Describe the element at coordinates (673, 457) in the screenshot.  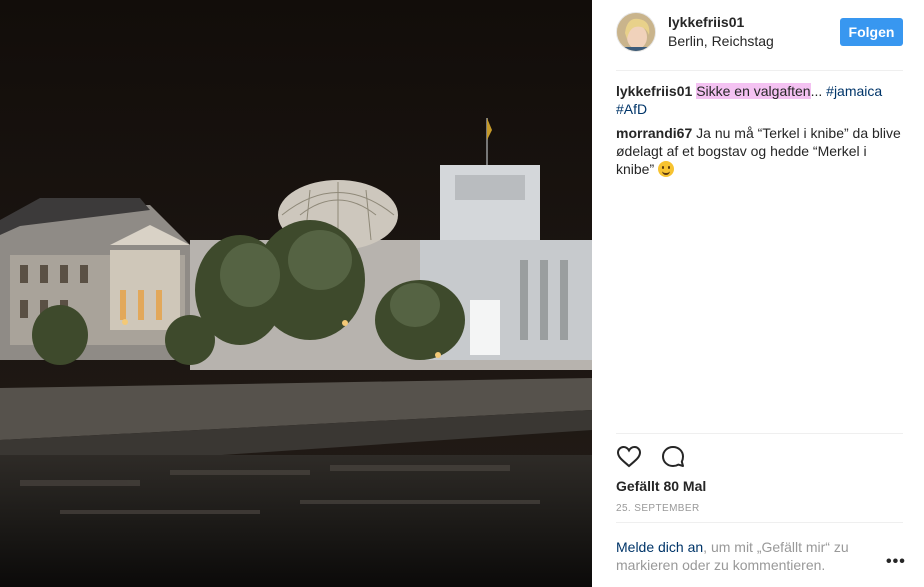
I see `comment-bubble-icon` at that location.